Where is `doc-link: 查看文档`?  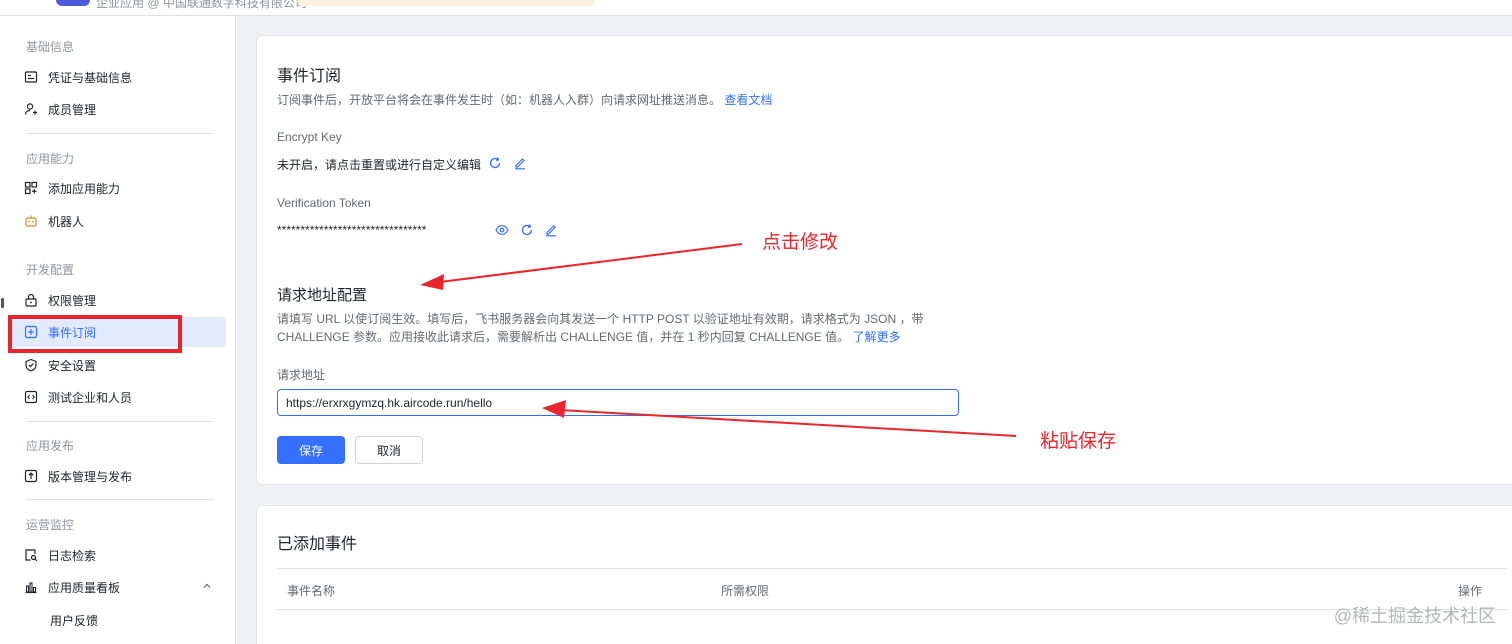
doc-link: 查看文档 is located at coordinates (748, 100).